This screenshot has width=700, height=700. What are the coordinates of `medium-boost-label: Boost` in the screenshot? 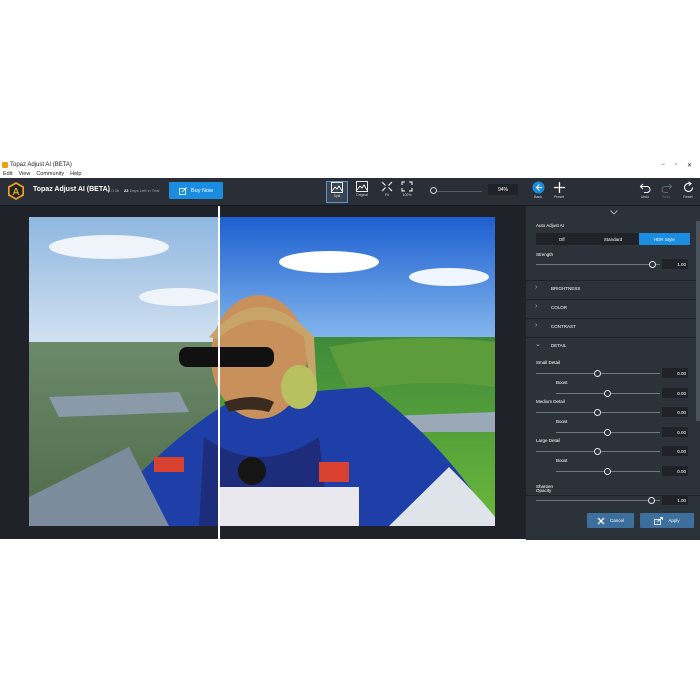 It's located at (562, 421).